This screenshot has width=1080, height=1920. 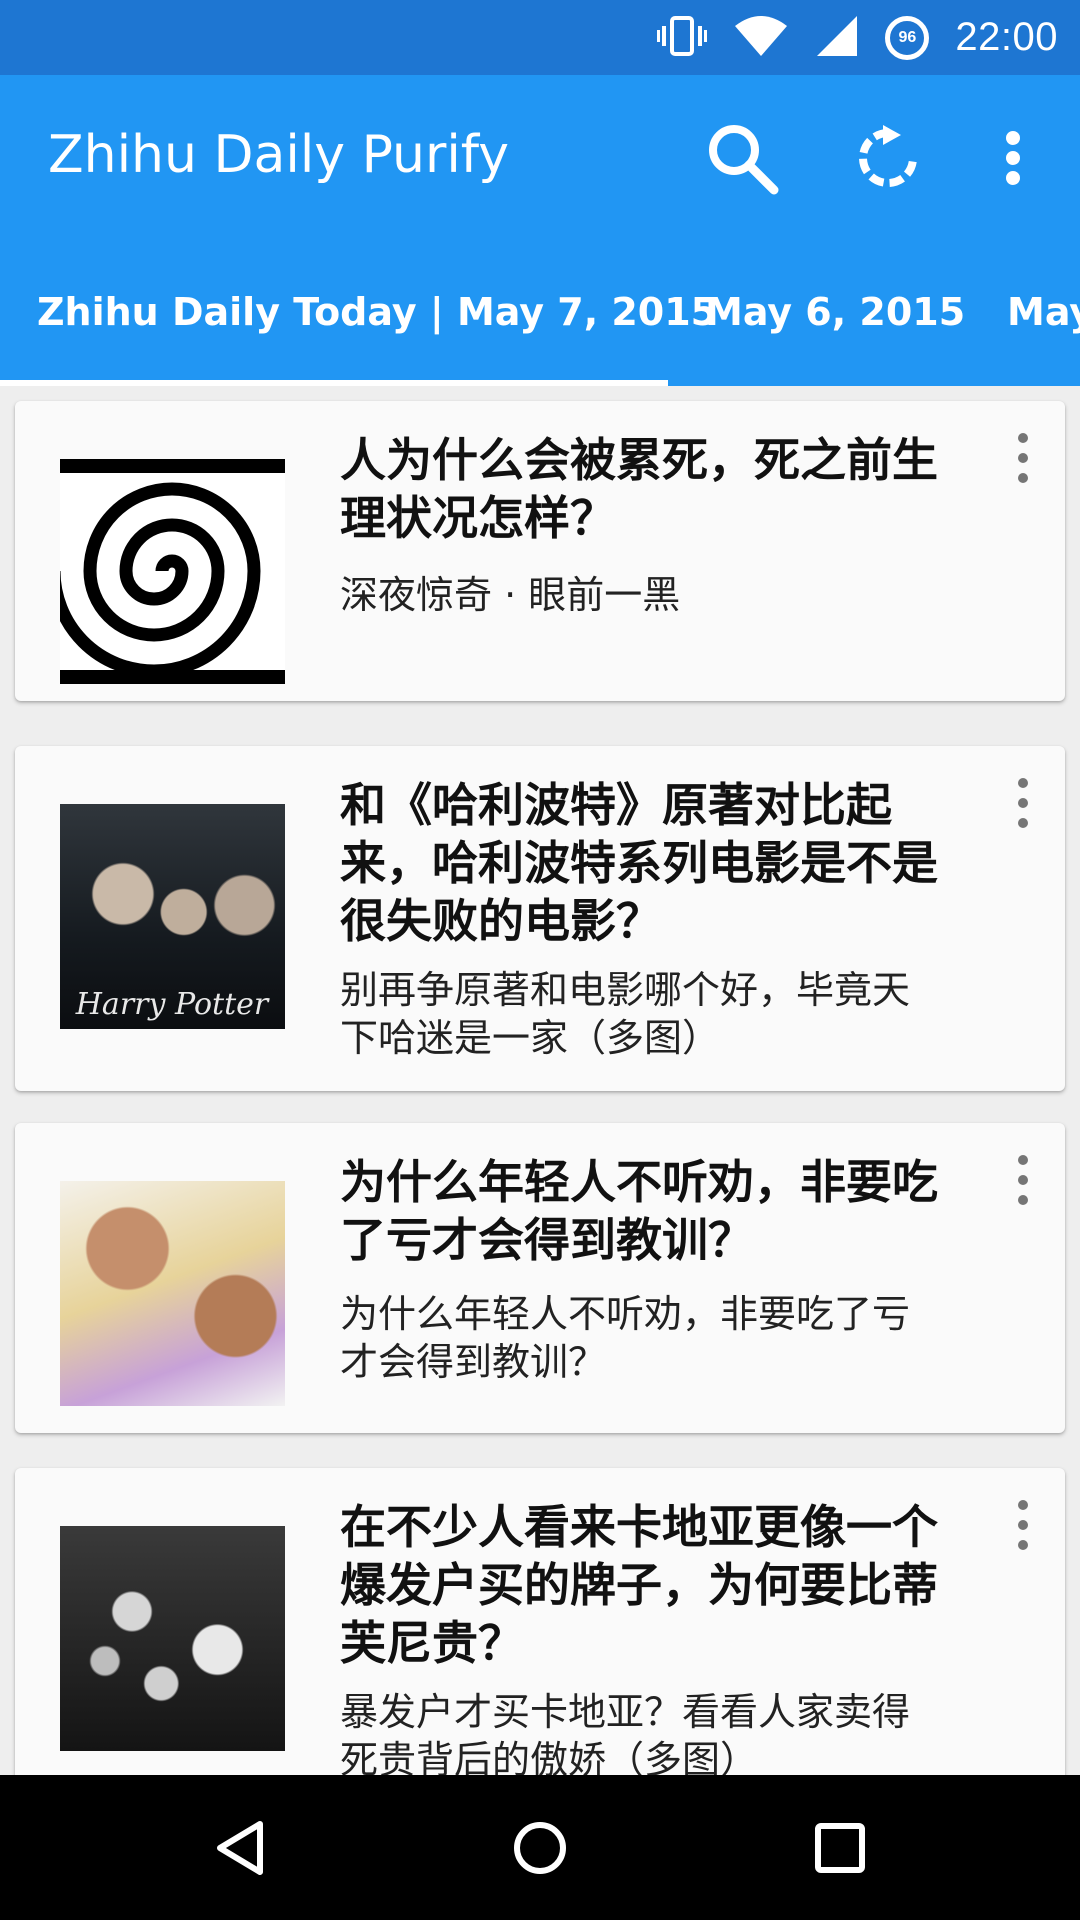 I want to click on overflow-menu-button, so click(x=1013, y=160).